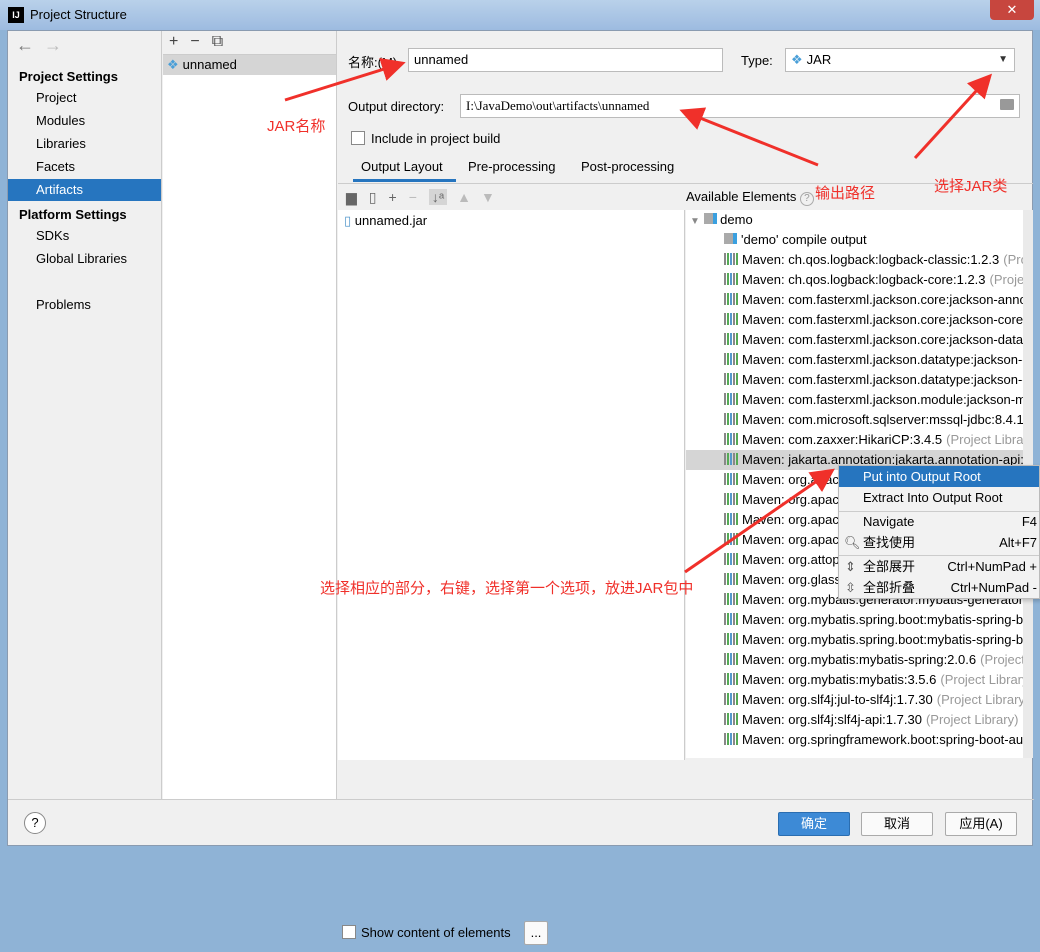 This screenshot has height=952, width=1040. Describe the element at coordinates (845, 193) in the screenshot. I see `annotation-output-path: 输出路径` at that location.